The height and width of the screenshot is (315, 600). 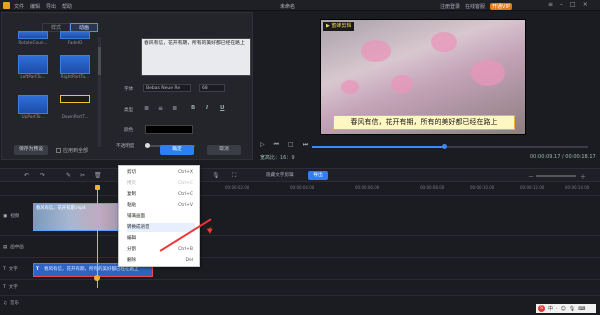 I want to click on next-frame-icon: ⏭, so click(x=305, y=145).